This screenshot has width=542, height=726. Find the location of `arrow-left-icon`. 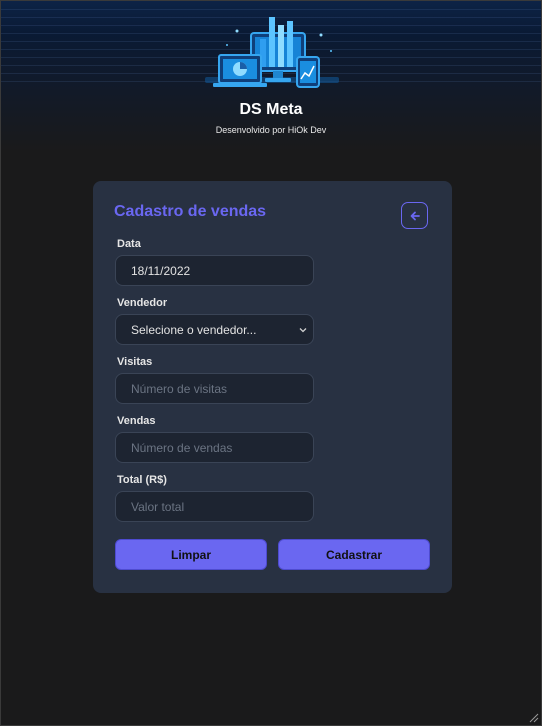

arrow-left-icon is located at coordinates (415, 215).